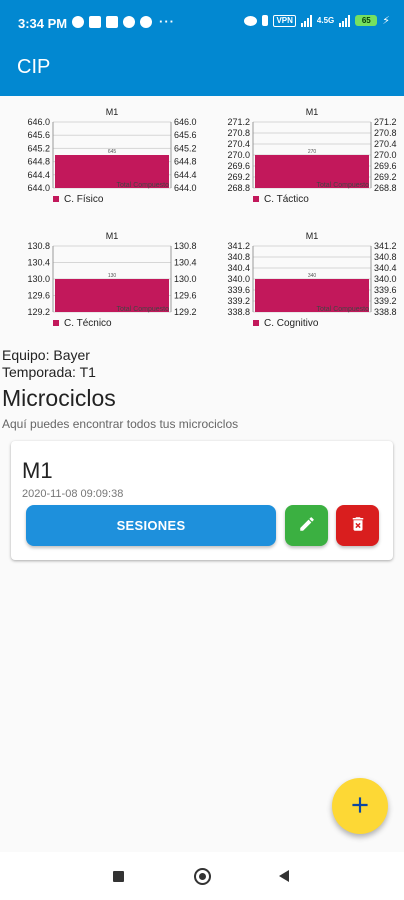 The image size is (404, 900). What do you see at coordinates (88, 323) in the screenshot?
I see `legend-label: C. Técnico` at bounding box center [88, 323].